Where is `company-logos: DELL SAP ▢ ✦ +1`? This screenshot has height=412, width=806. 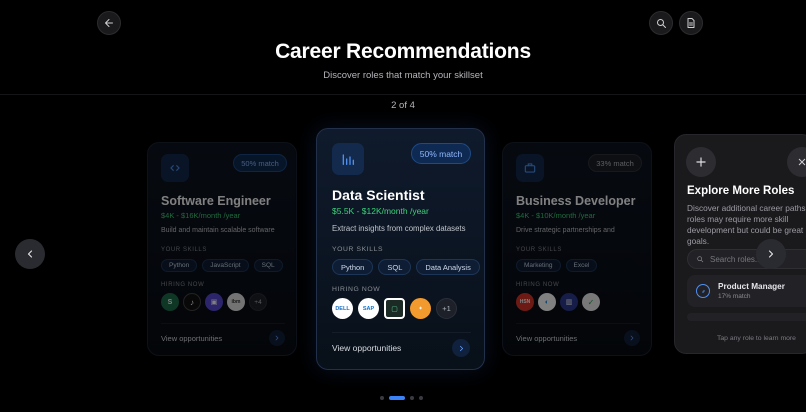
company-logos: DELL SAP ▢ ✦ +1 is located at coordinates (394, 308).